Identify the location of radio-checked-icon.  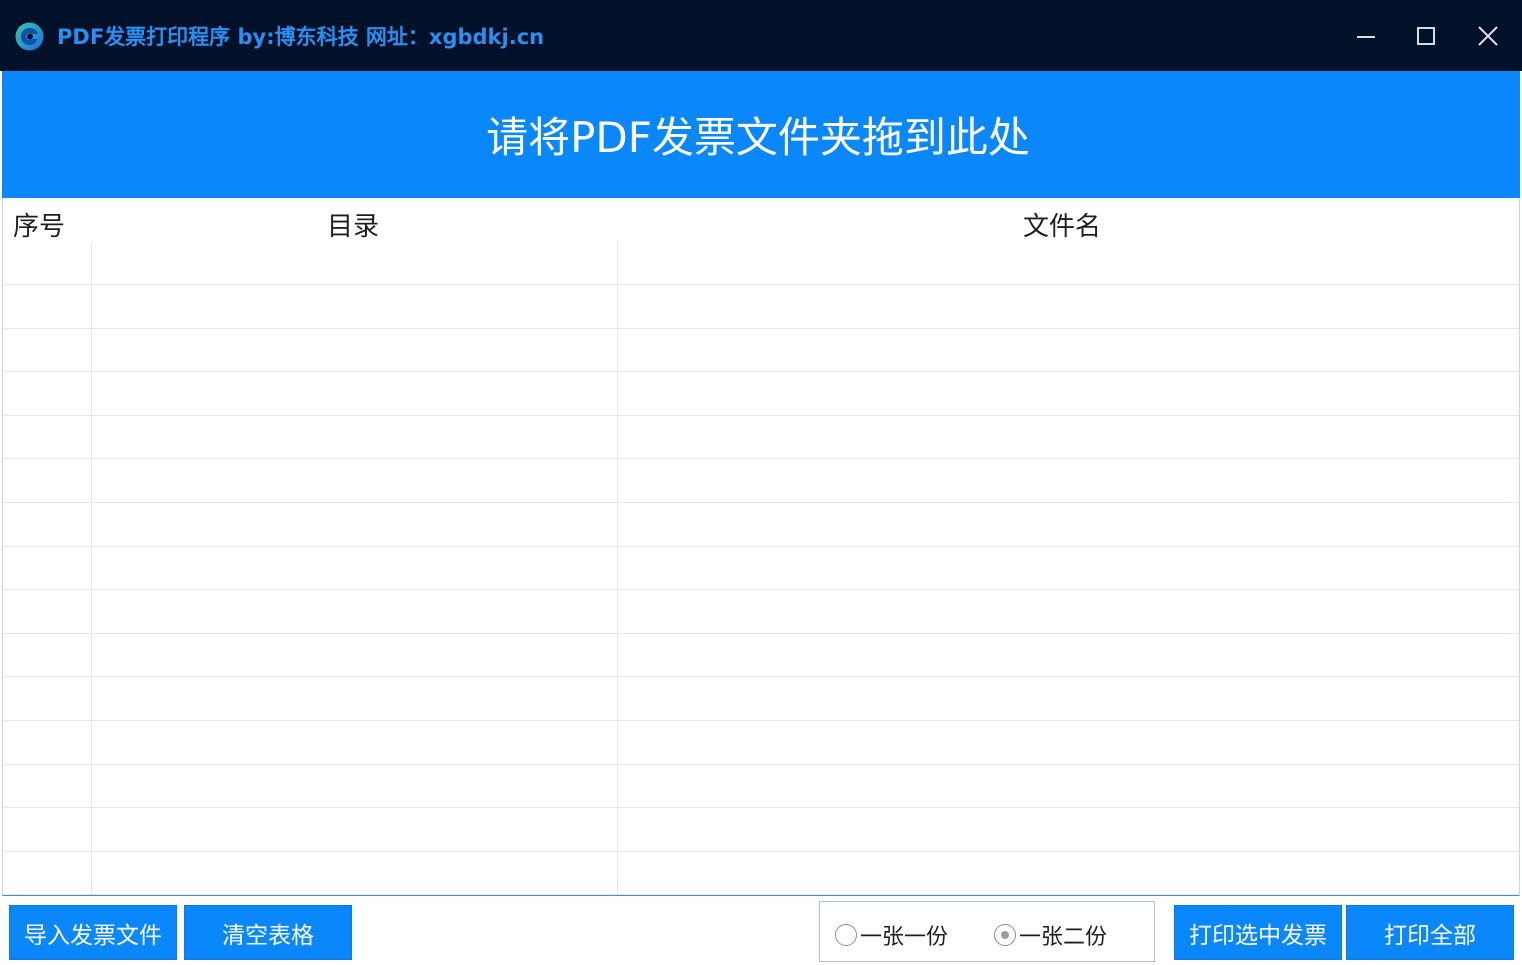
(1005, 935).